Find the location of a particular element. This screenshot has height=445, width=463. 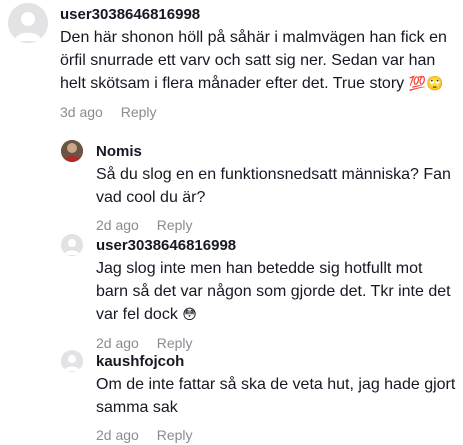

emoji: 😳 is located at coordinates (189, 315).